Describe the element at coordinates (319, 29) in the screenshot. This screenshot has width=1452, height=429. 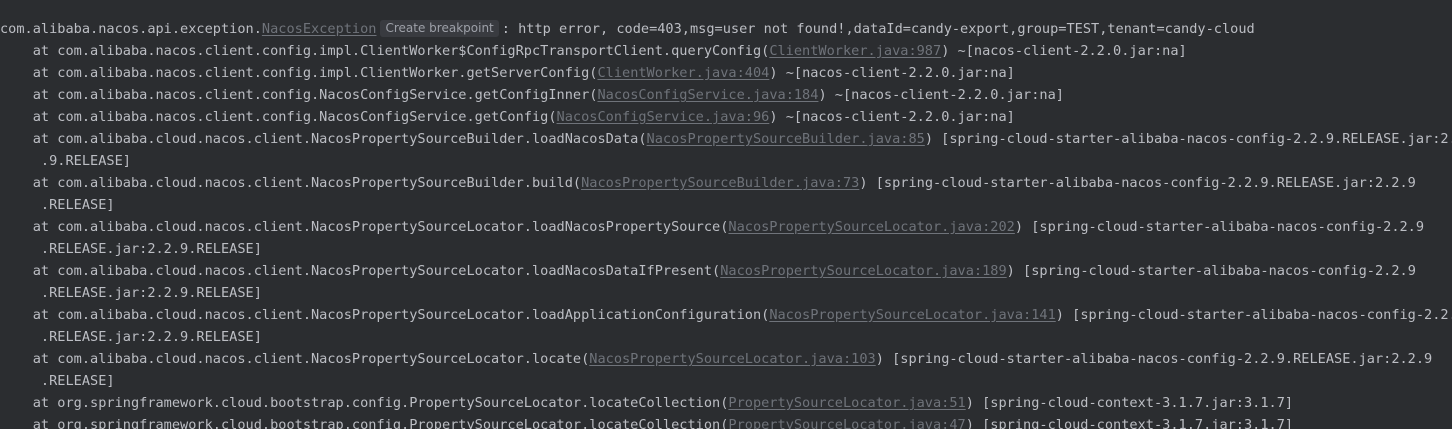
I see `exception-class-link: NacosException` at that location.